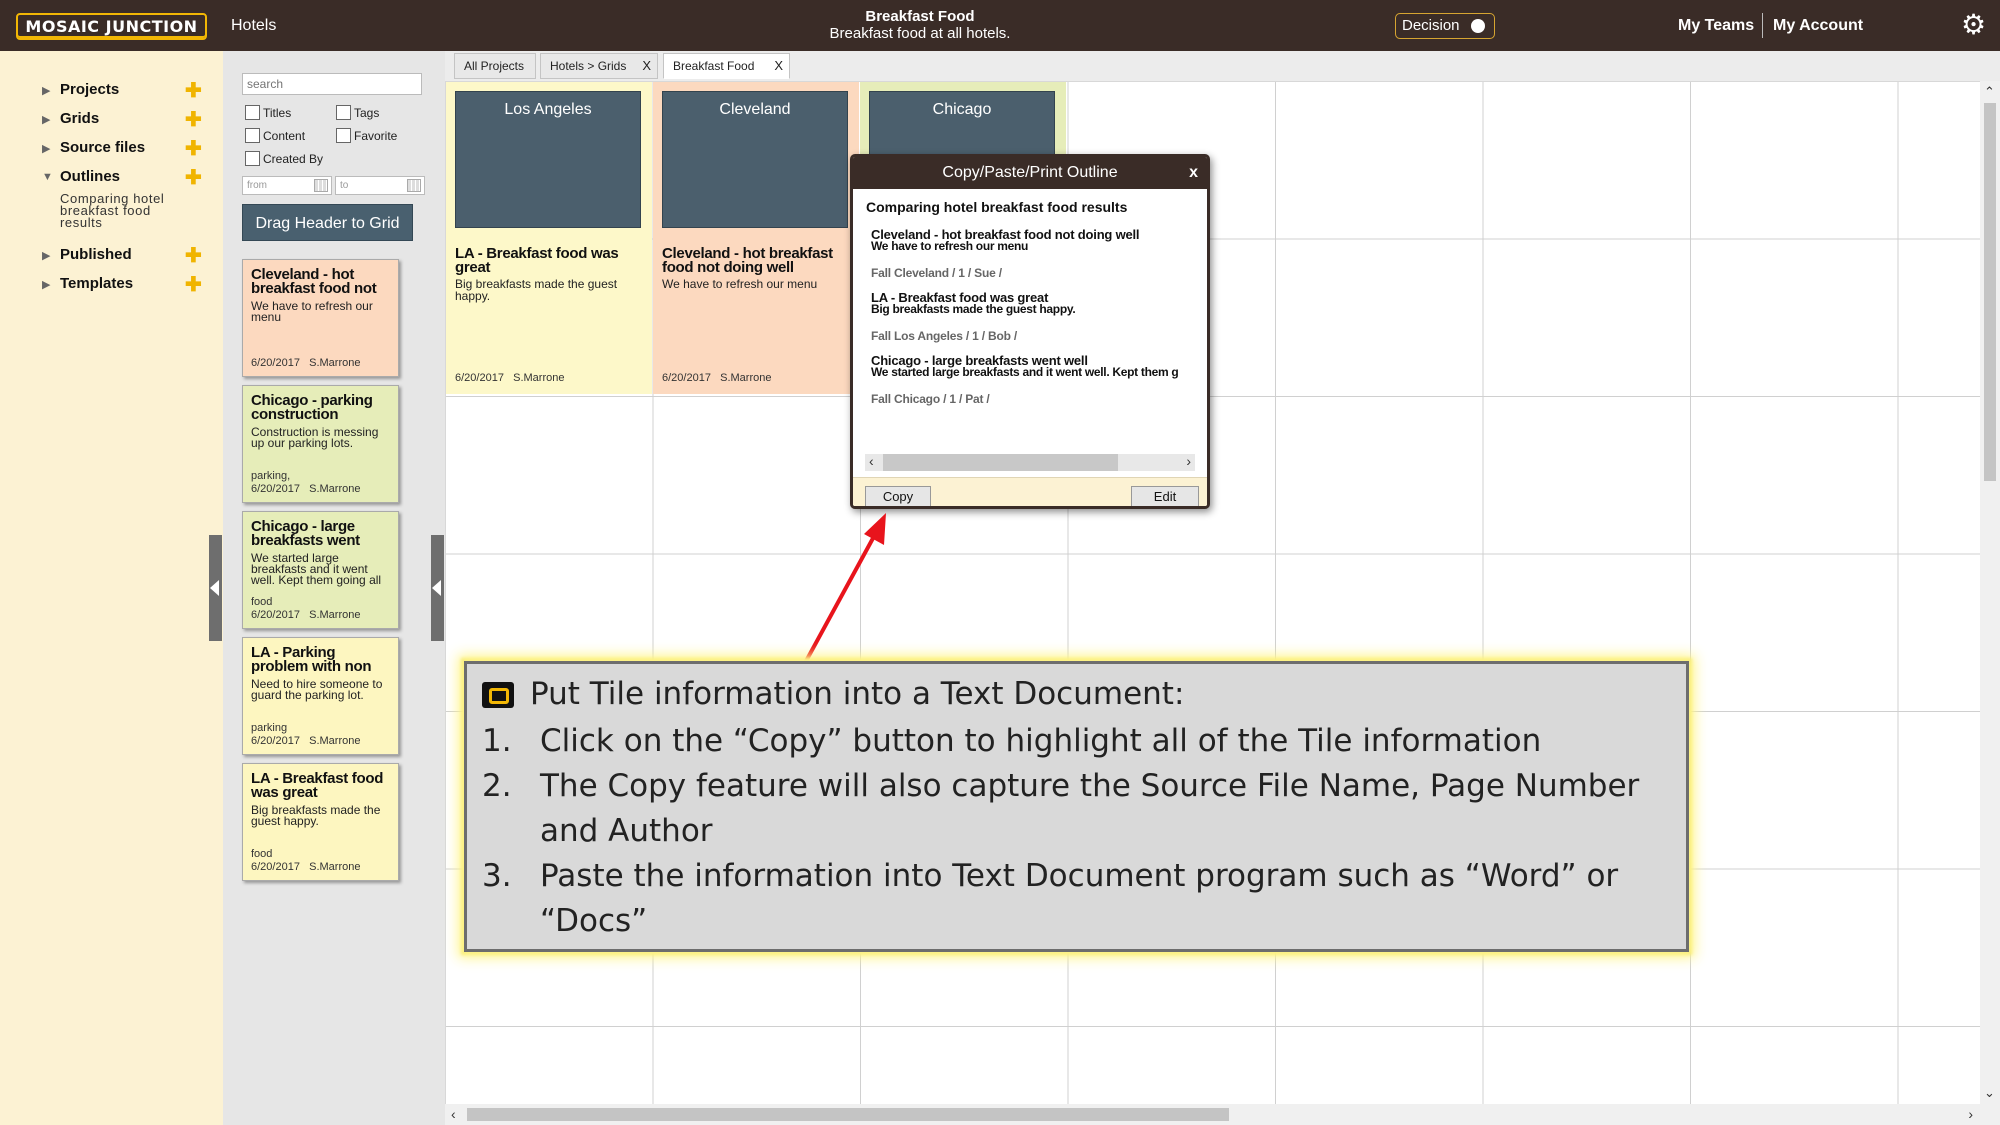 Image resolution: width=2000 pixels, height=1125 pixels. I want to click on collapse-nav-handle, so click(215, 588).